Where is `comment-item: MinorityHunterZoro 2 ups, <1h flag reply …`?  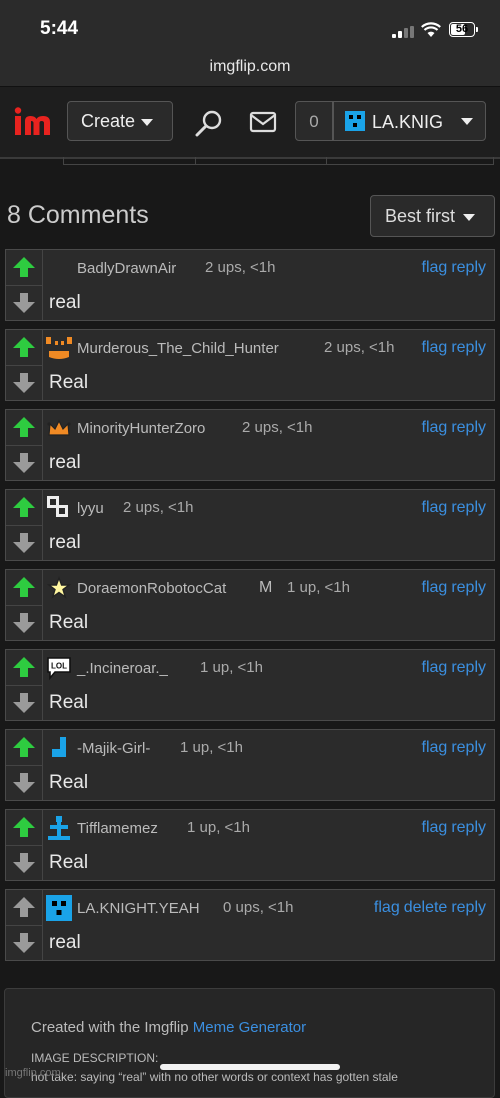 comment-item: MinorityHunterZoro 2 ups, <1h flag reply … is located at coordinates (250, 445).